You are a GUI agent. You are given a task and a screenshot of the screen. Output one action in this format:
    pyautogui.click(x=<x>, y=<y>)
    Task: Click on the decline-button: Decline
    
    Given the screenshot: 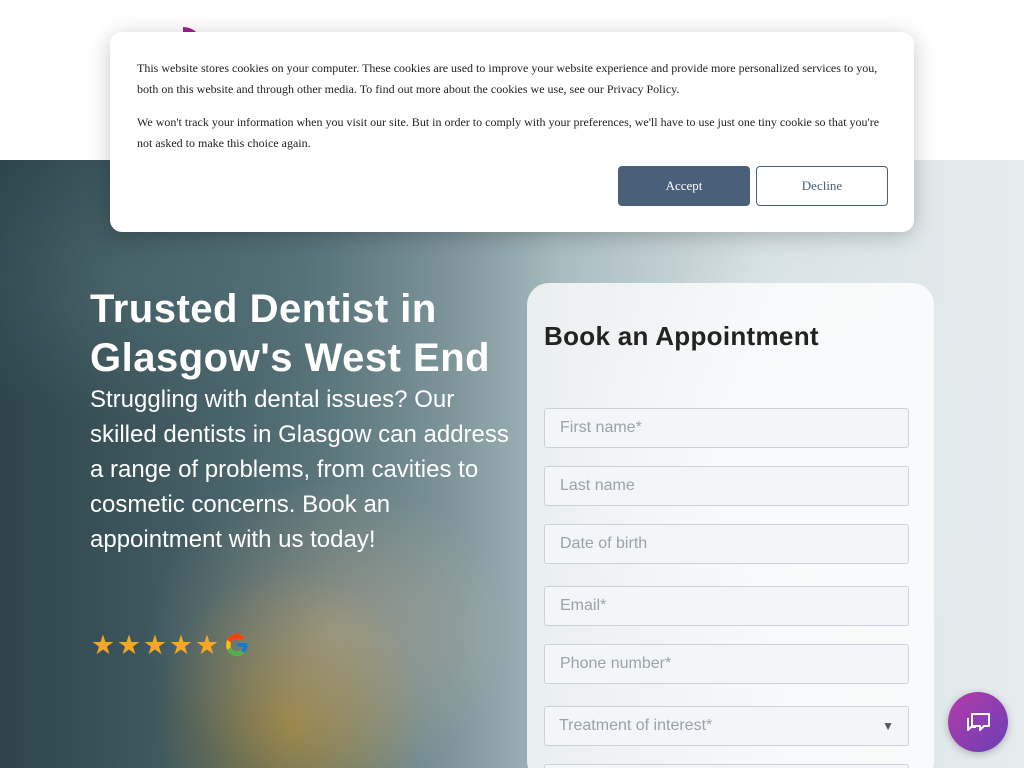 What is the action you would take?
    pyautogui.click(x=822, y=186)
    